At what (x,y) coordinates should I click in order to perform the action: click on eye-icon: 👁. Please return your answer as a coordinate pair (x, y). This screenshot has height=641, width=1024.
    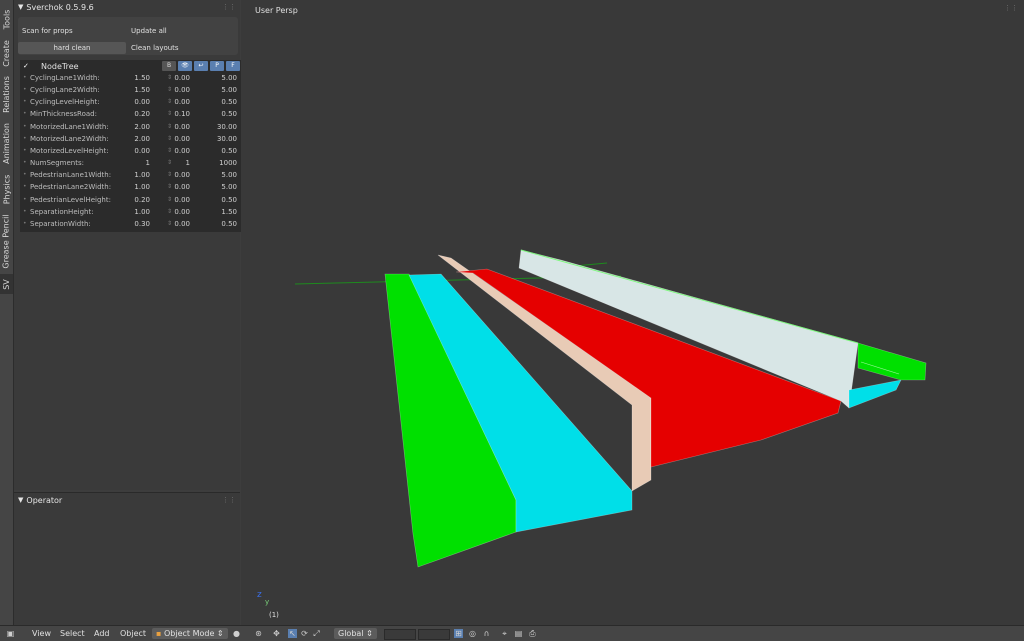
    Looking at the image, I should click on (185, 66).